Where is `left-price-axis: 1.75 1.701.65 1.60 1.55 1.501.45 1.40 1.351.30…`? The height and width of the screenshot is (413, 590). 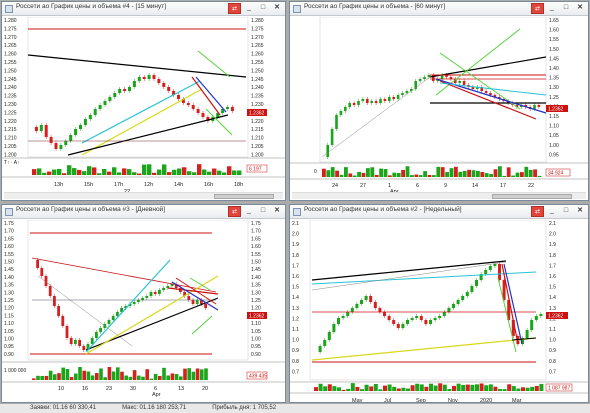
left-price-axis: 1.75 1.701.65 1.60 1.55 1.501.45 1.40 1.351.30… is located at coordinates (9, 289).